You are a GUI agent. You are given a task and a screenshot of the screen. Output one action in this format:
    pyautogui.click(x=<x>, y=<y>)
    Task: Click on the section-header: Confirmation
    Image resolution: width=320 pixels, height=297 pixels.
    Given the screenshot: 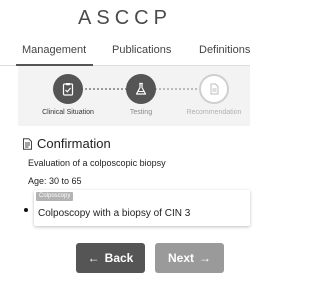 What is the action you would take?
    pyautogui.click(x=66, y=143)
    